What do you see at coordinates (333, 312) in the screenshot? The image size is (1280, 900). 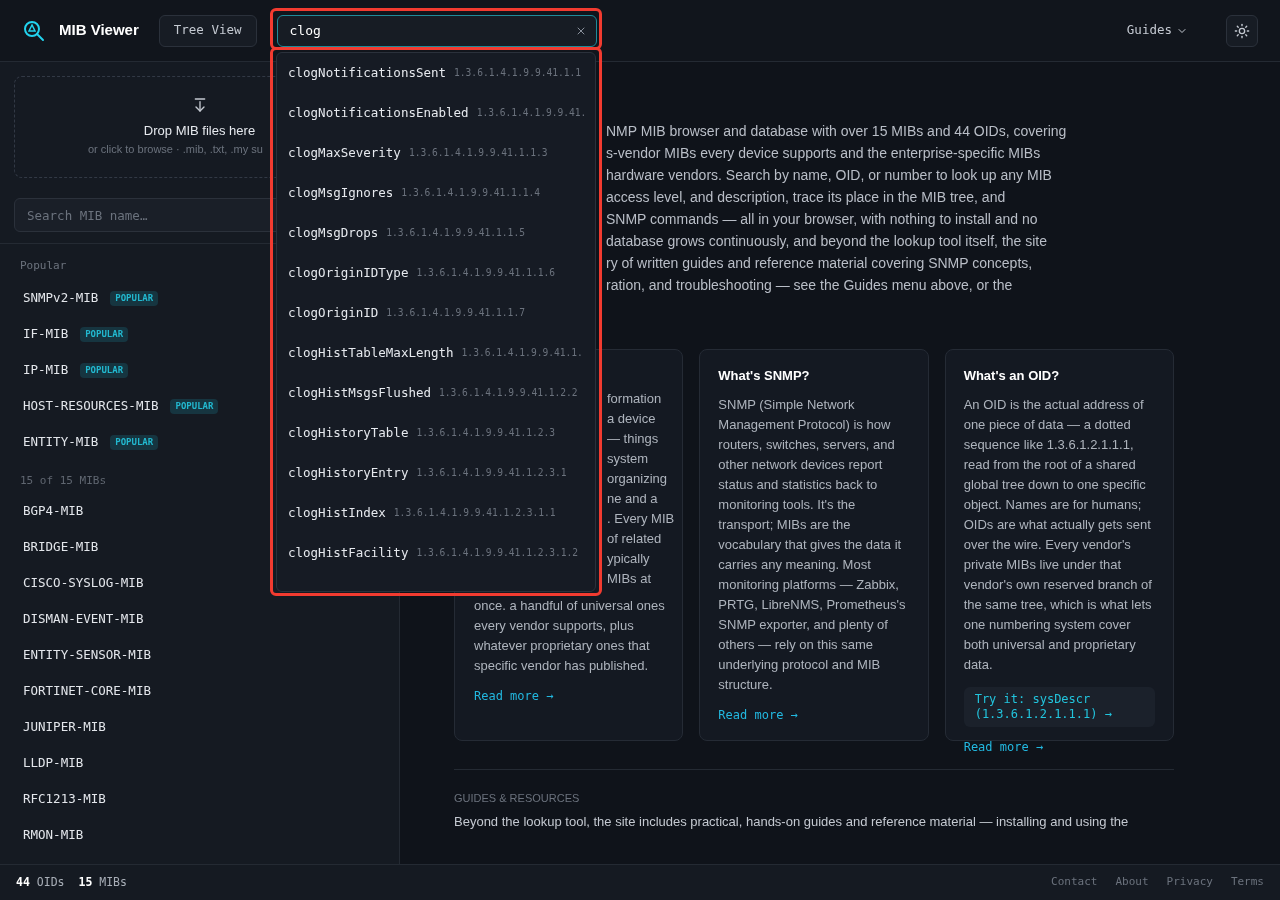 I see `suggestion-name: clogOriginID` at bounding box center [333, 312].